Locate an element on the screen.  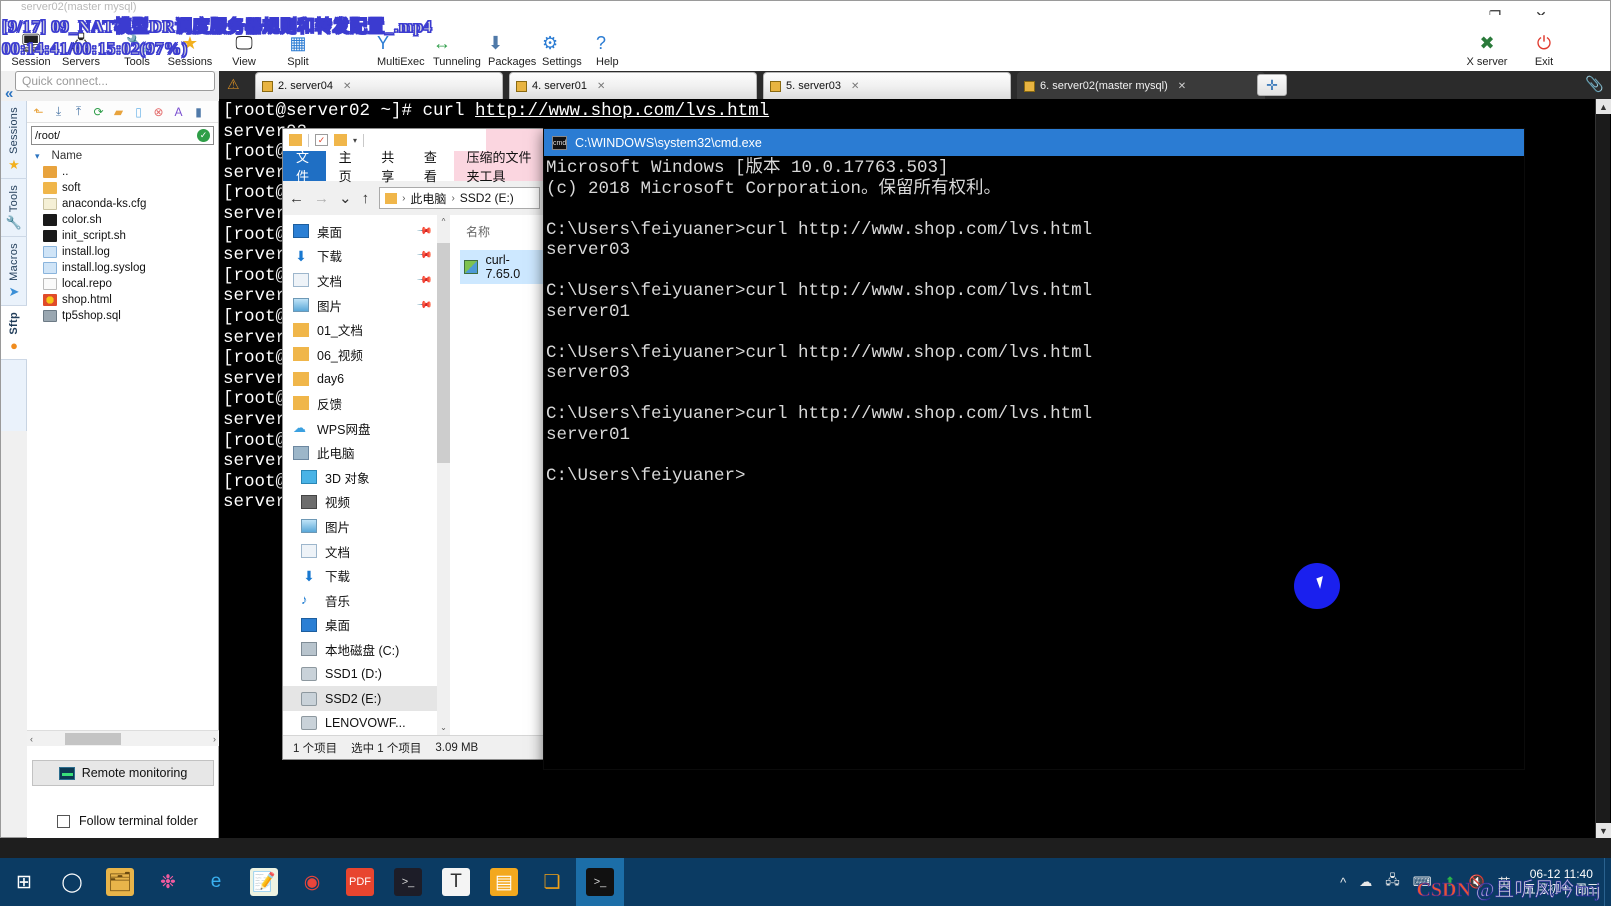
list-item: install.log is located at coordinates (122, 252).